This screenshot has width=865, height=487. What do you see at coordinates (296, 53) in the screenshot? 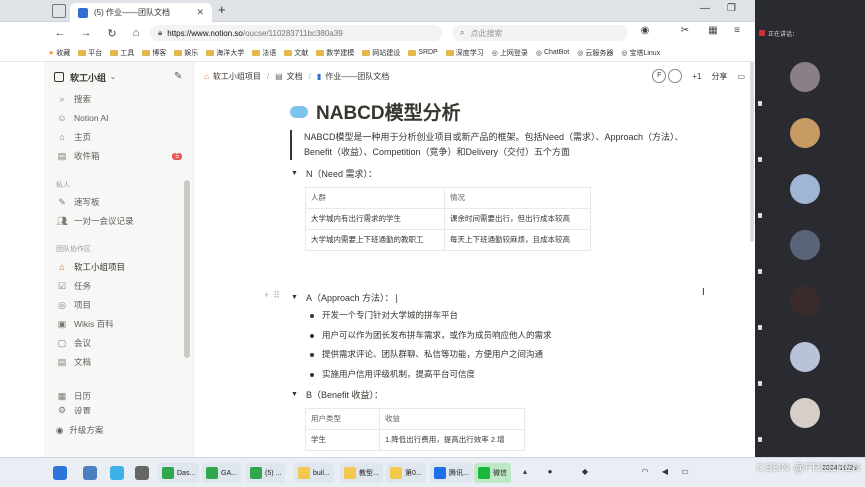
I see `bookmark-folder: 文献` at bounding box center [296, 53].